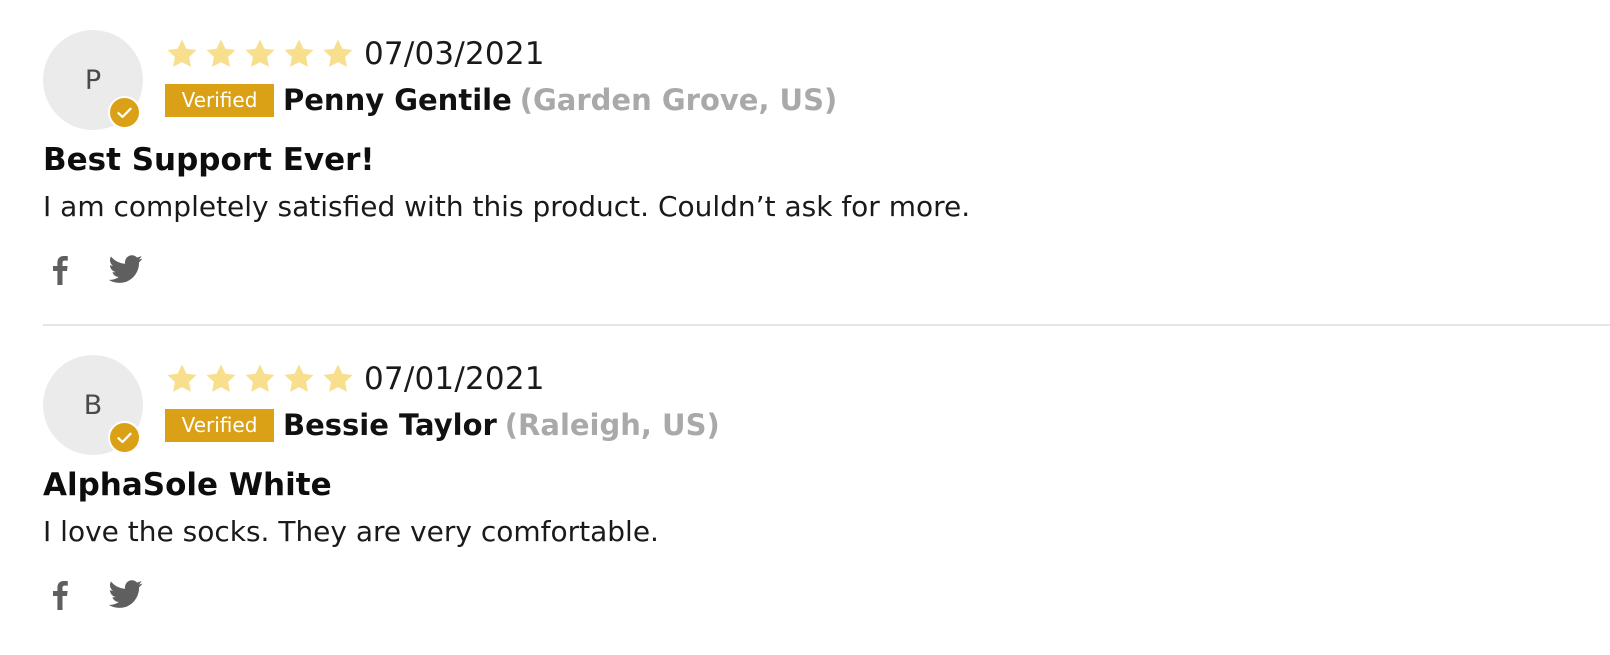 The image size is (1610, 655). Describe the element at coordinates (187, 485) in the screenshot. I see `review-title: AlphaSole White` at that location.